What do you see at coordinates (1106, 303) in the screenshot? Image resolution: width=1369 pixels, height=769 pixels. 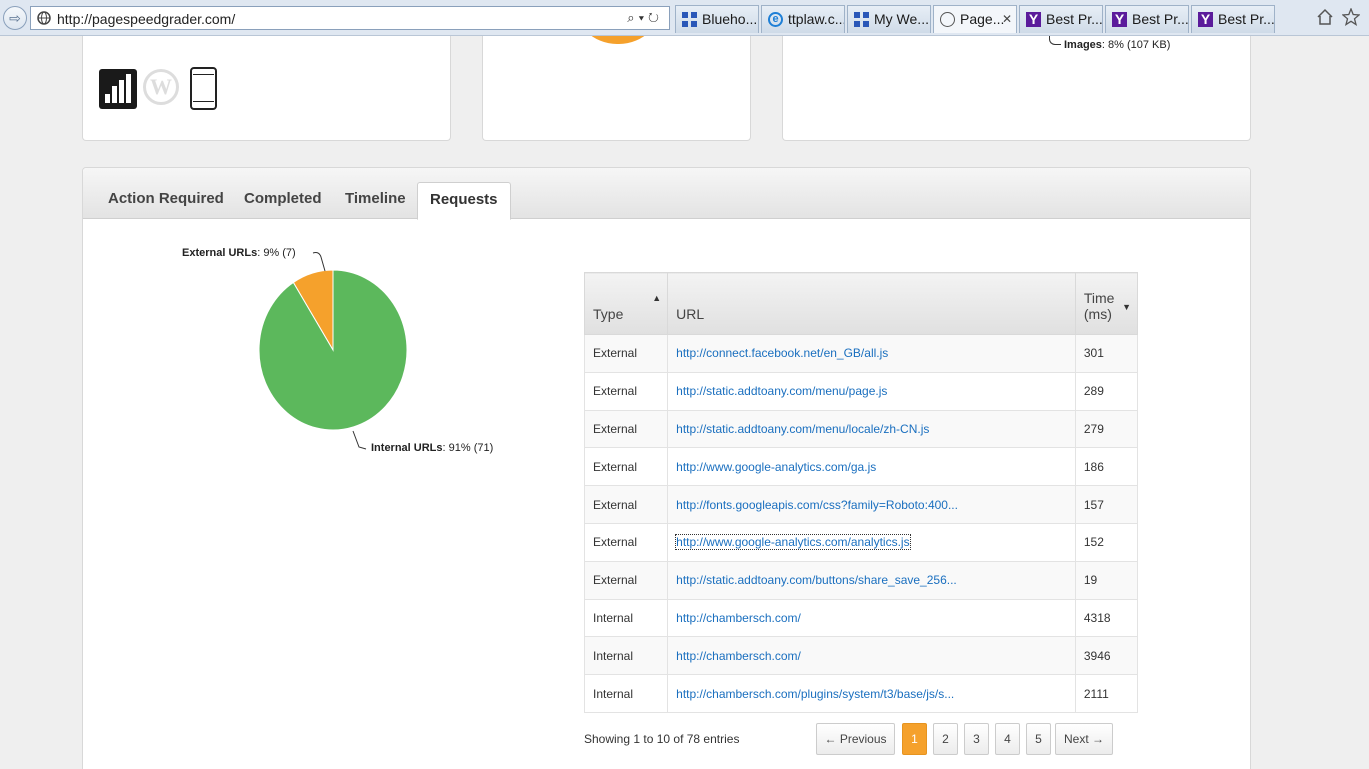 I see `column-header-time: Time (ms) ▼` at bounding box center [1106, 303].